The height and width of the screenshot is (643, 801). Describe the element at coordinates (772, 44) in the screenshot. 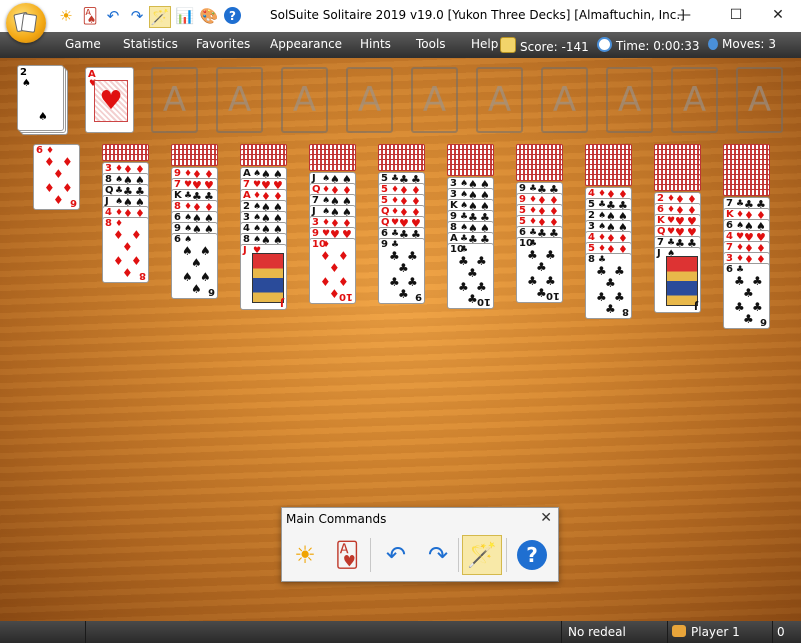

I see `moves-value: 3` at that location.